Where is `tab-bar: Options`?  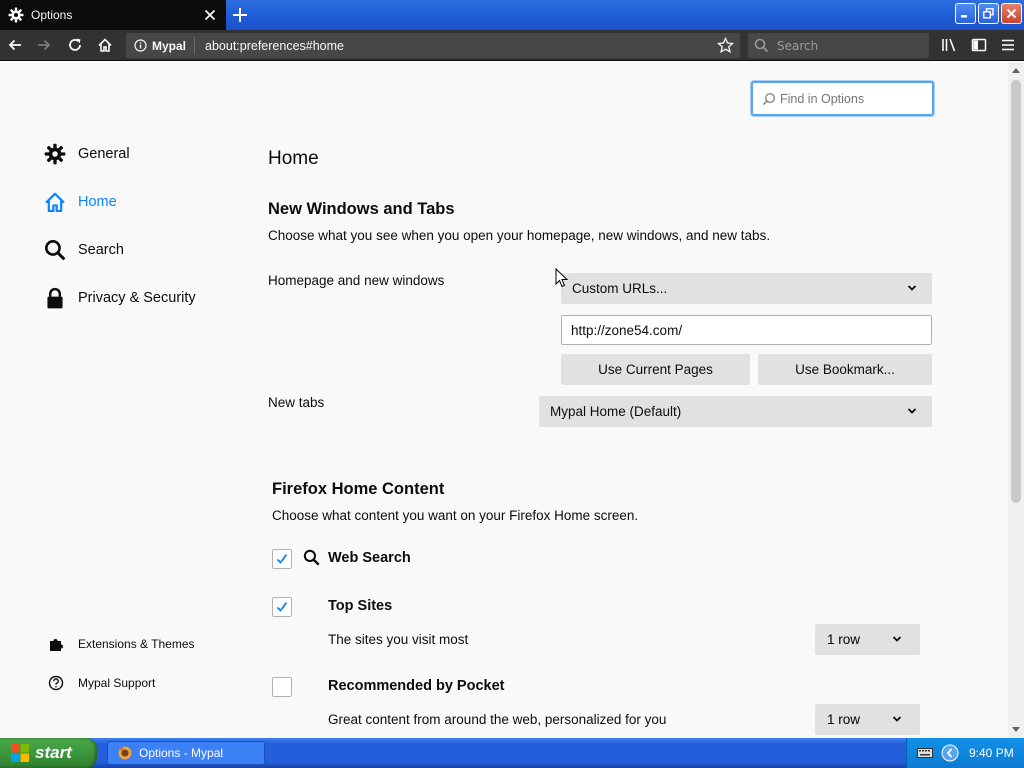
tab-bar: Options is located at coordinates (512, 15).